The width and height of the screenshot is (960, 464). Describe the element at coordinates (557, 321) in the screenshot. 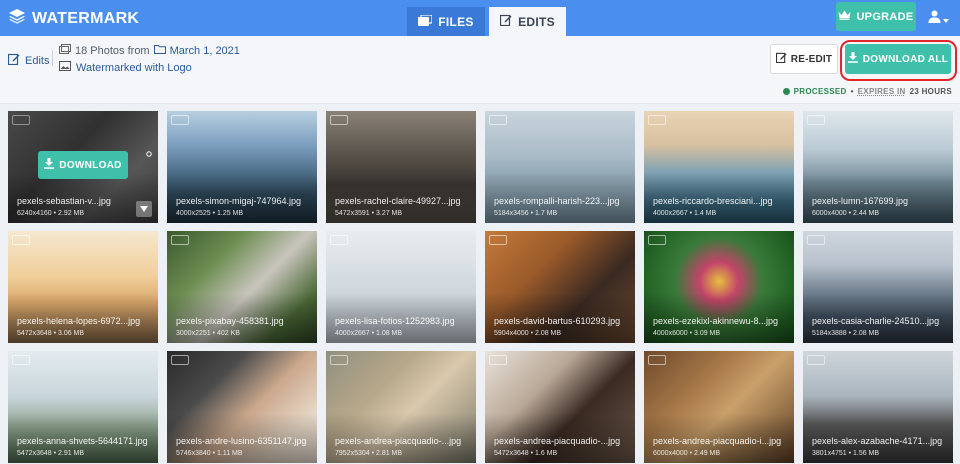

I see `photo-filename: pexels-david-bartus-610293.jpg` at that location.